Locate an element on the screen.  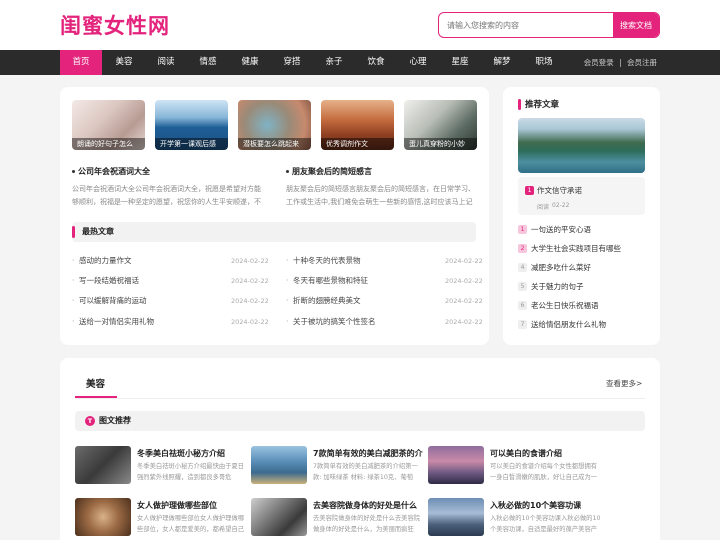
hot-article-link: 写一段结婚祝福话 is located at coordinates (152, 281).